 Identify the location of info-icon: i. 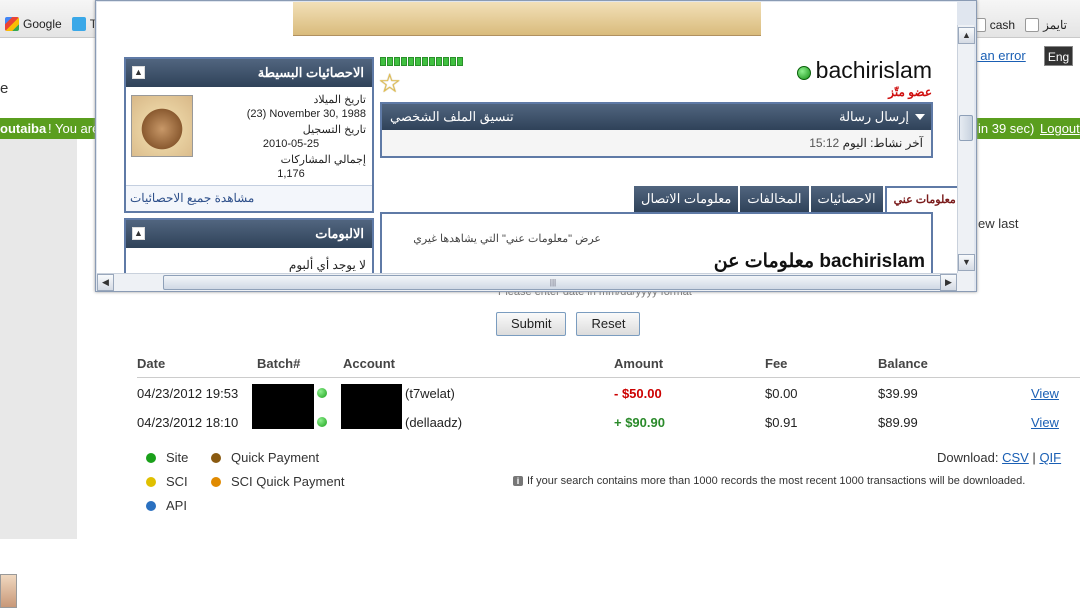
(518, 481).